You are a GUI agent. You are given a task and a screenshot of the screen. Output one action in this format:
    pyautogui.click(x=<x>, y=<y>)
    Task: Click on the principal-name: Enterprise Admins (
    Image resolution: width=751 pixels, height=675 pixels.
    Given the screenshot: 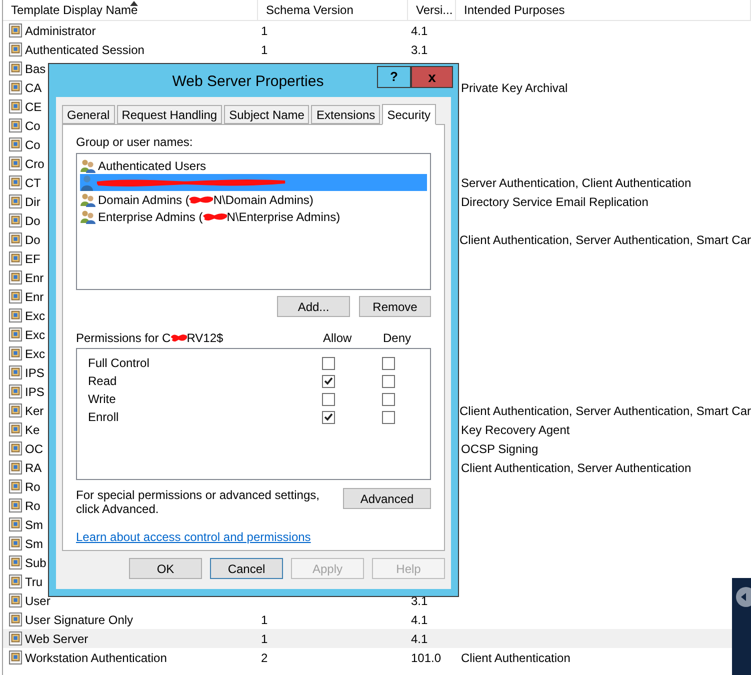 What is the action you would take?
    pyautogui.click(x=150, y=217)
    